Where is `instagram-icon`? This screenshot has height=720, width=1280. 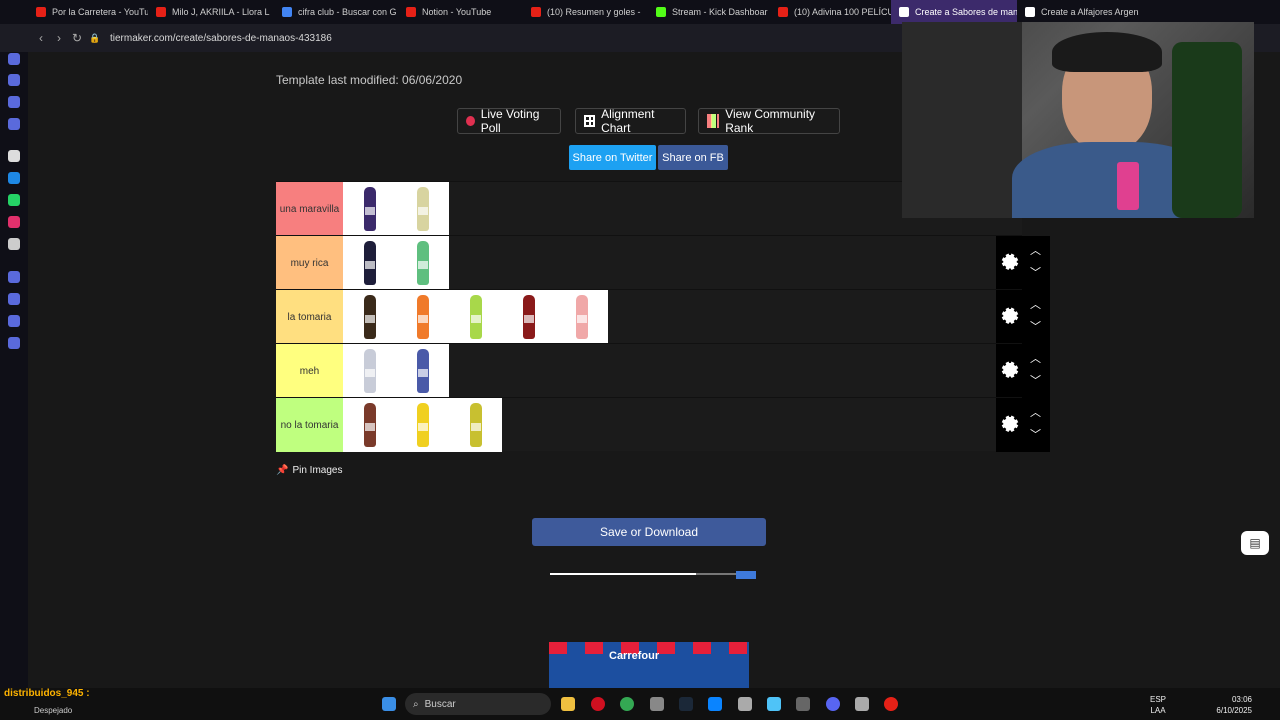
instagram-icon is located at coordinates (14, 222).